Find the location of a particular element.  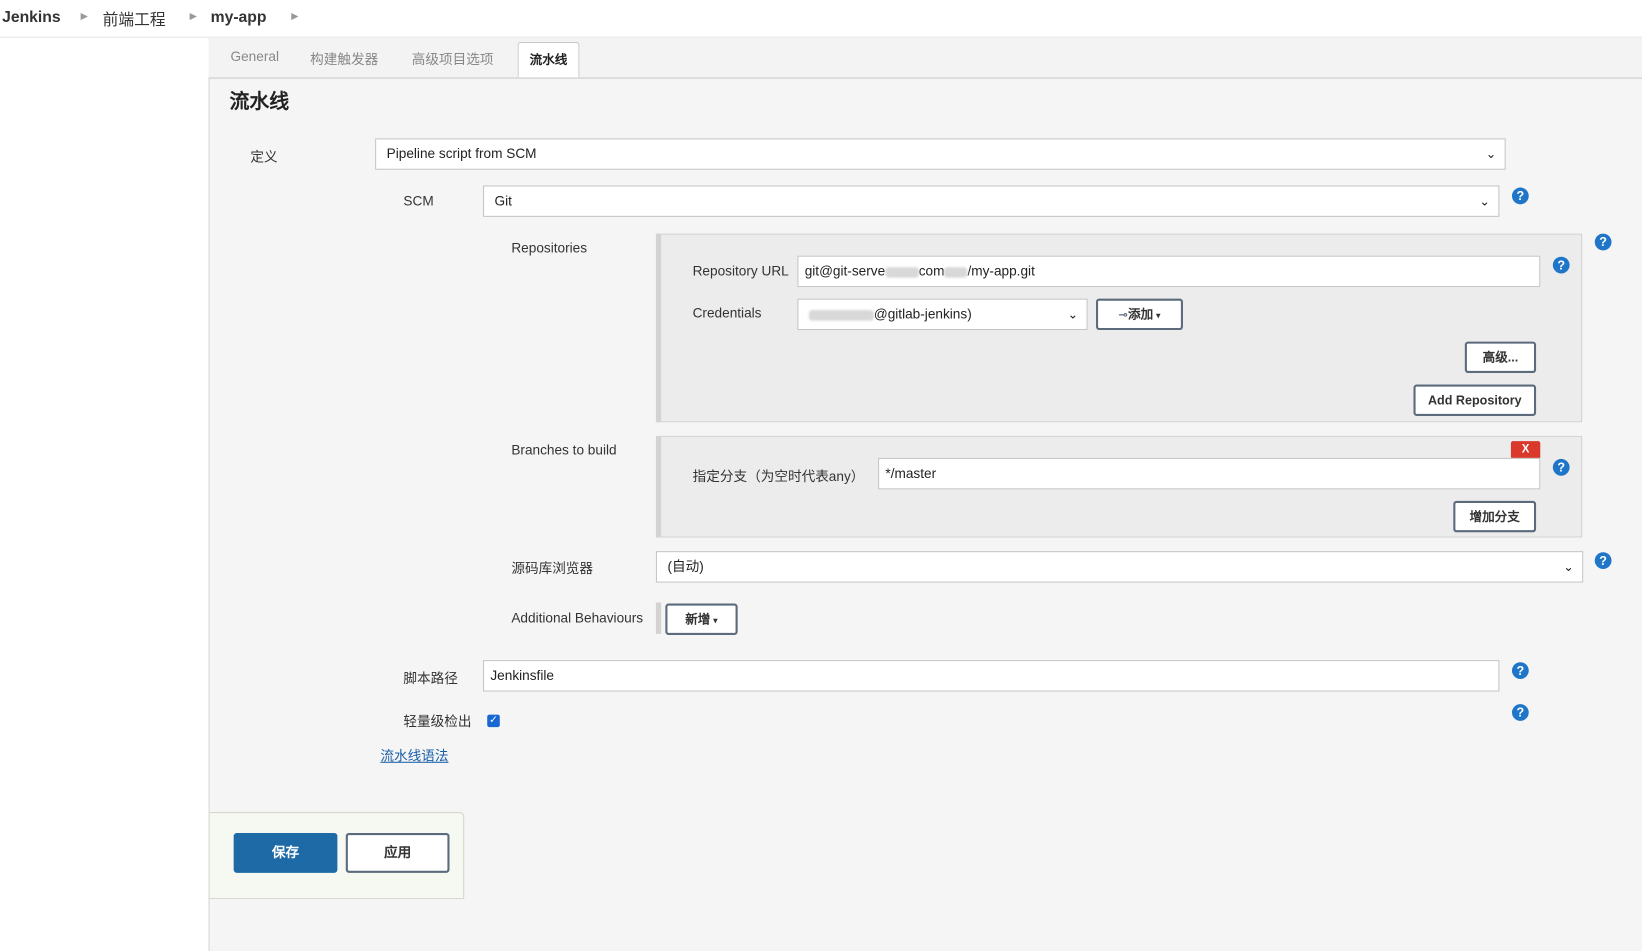

tab-build-triggers: 构建触发器 is located at coordinates (344, 58).